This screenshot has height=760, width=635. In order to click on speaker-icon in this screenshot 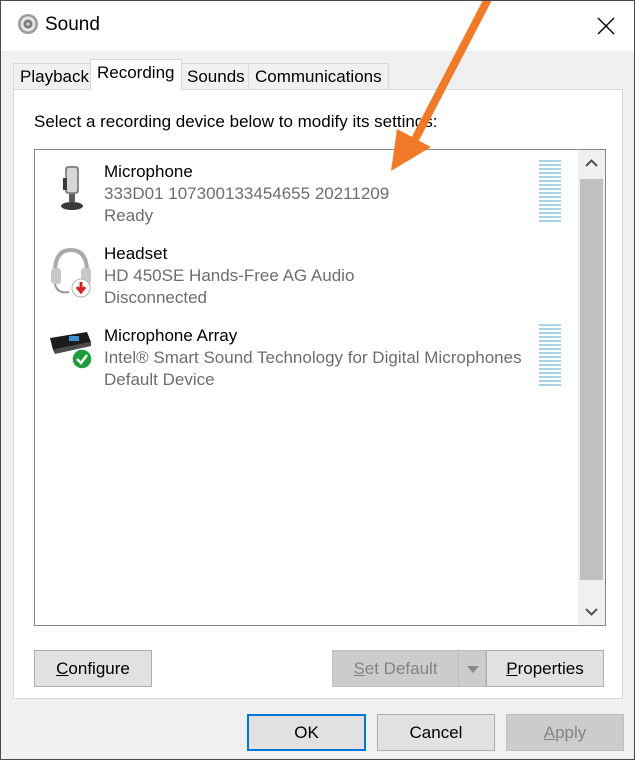, I will do `click(28, 24)`.